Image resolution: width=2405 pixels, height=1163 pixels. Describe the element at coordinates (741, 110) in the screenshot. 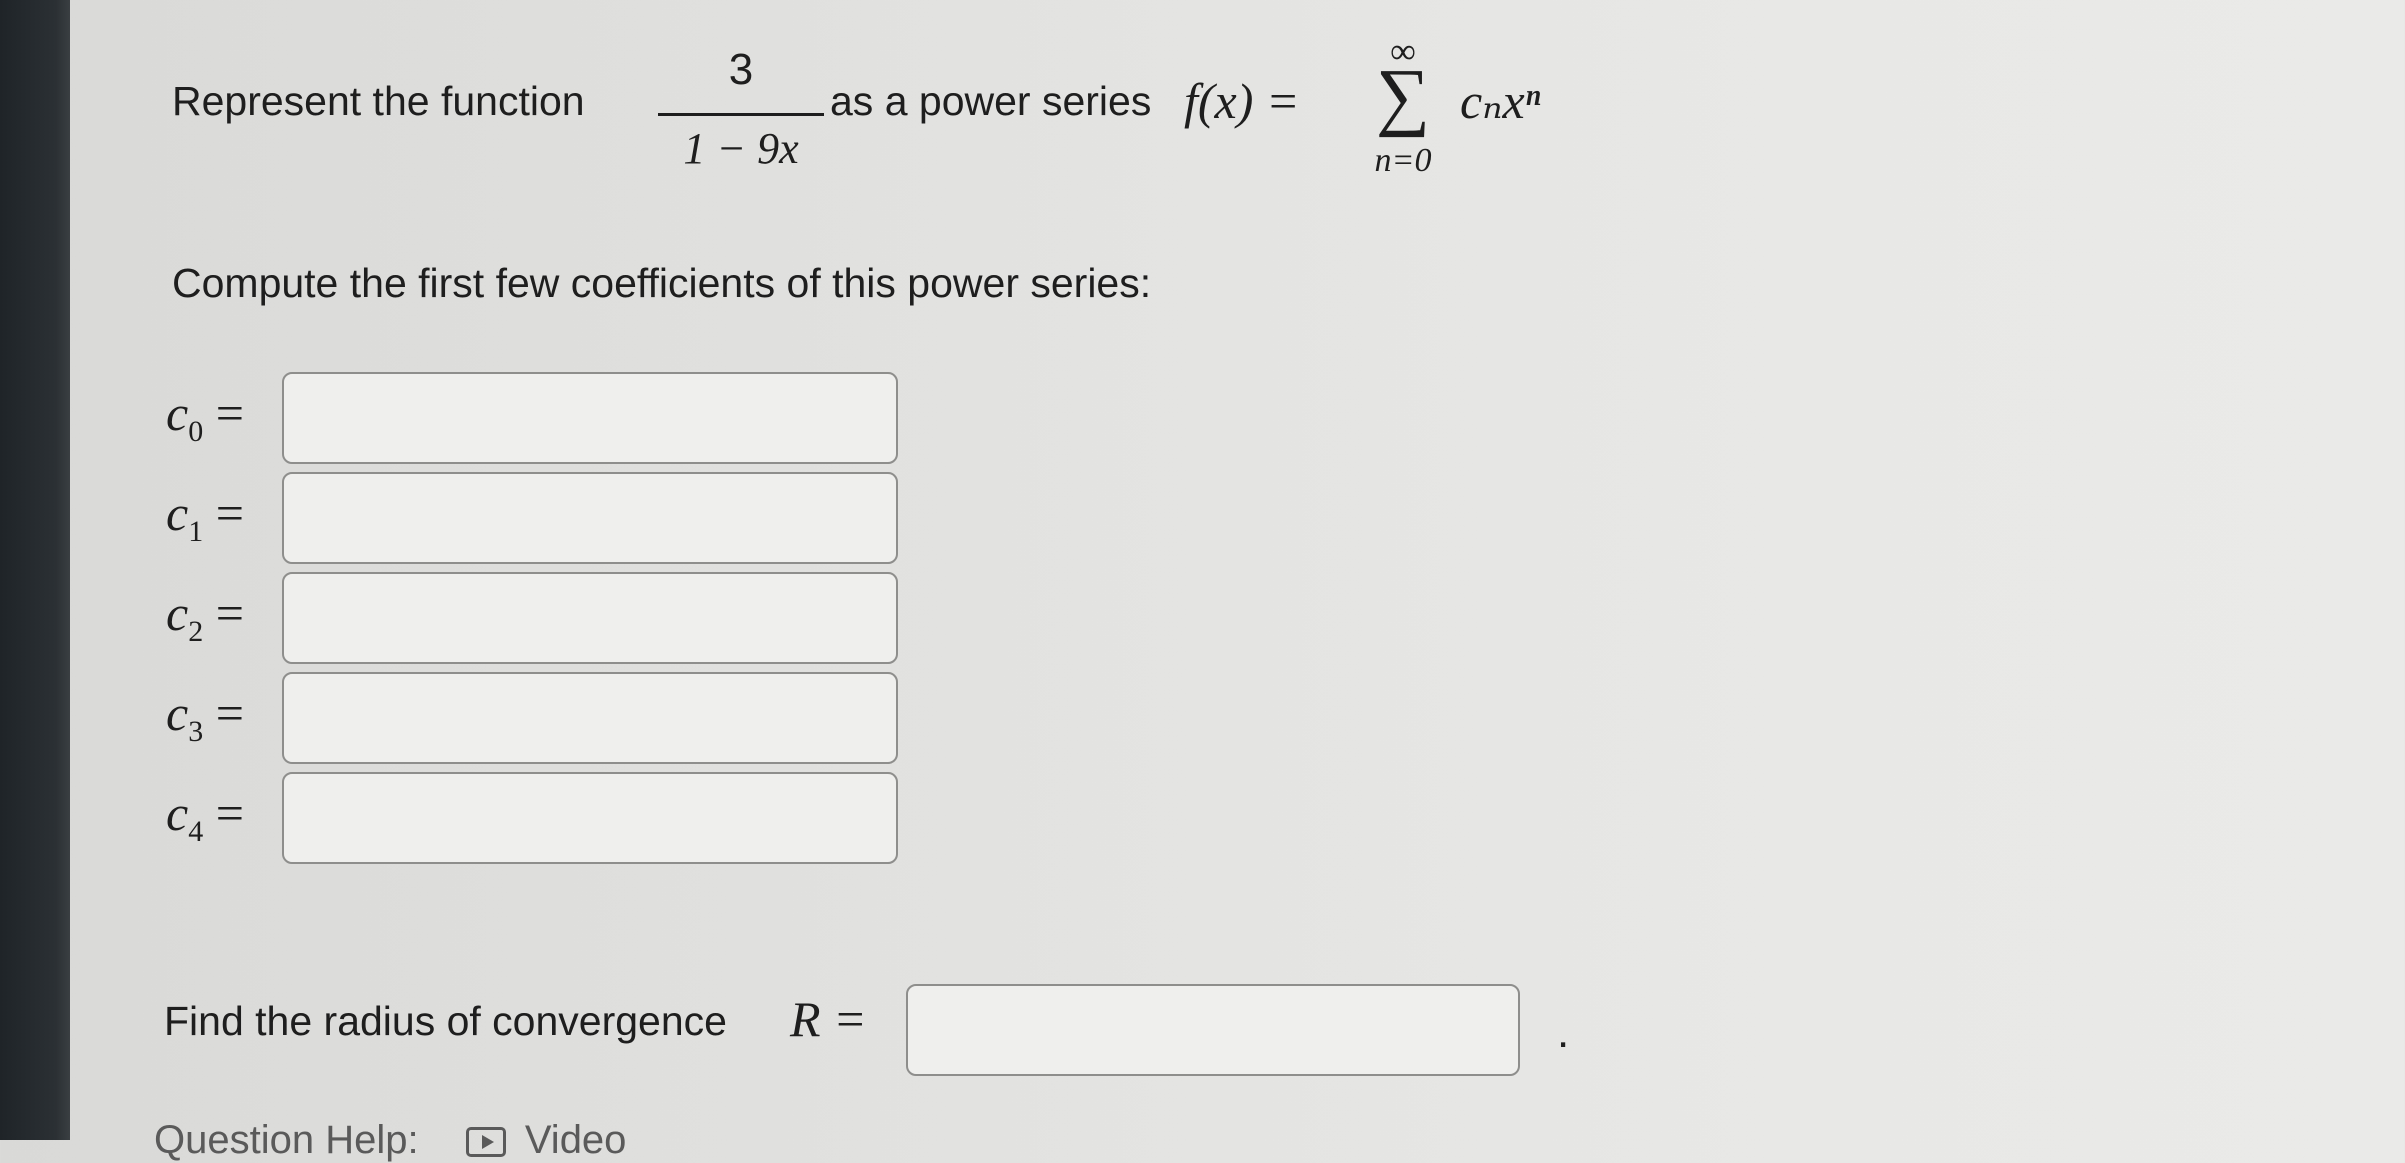

I see `function-fraction: 3 1 − 9x` at that location.